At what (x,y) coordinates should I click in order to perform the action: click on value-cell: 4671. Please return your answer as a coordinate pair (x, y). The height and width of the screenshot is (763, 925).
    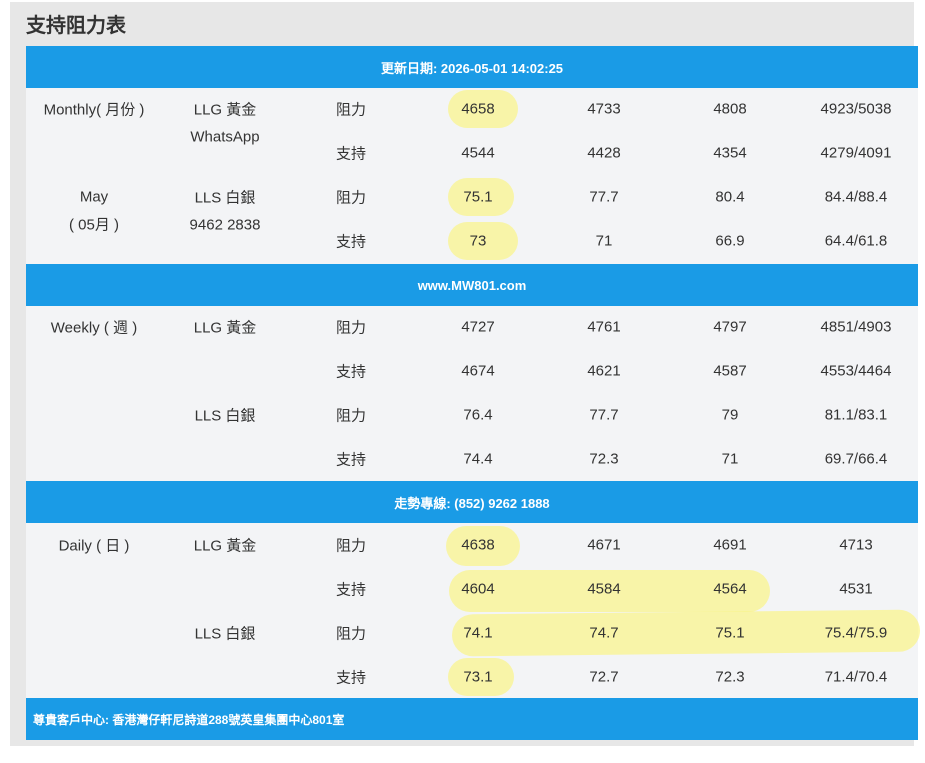
    Looking at the image, I should click on (604, 545).